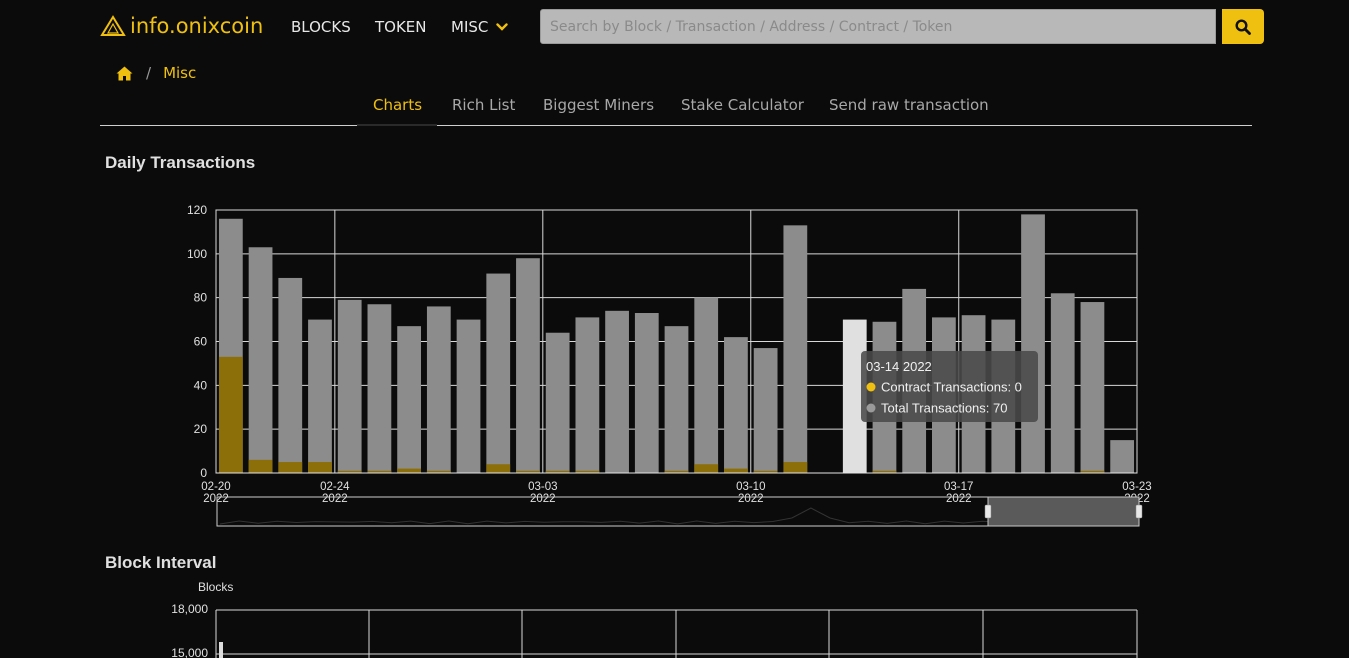  I want to click on y-tick-label: 20, so click(201, 429).